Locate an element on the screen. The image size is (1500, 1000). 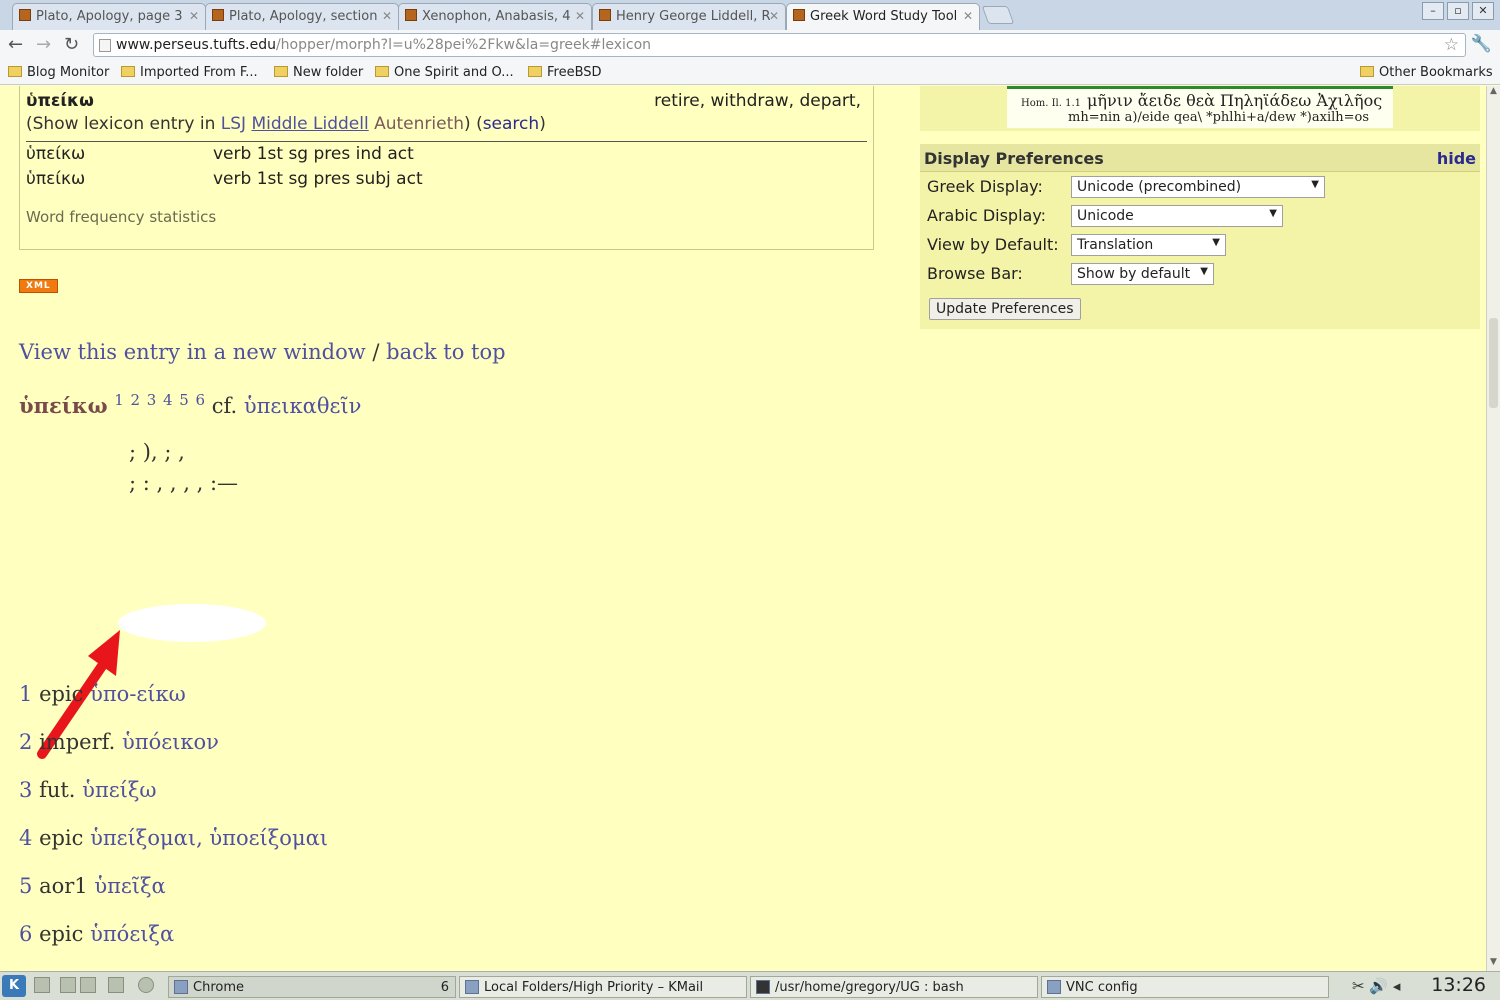
pref-label: Arabic Display: is located at coordinates (987, 215).